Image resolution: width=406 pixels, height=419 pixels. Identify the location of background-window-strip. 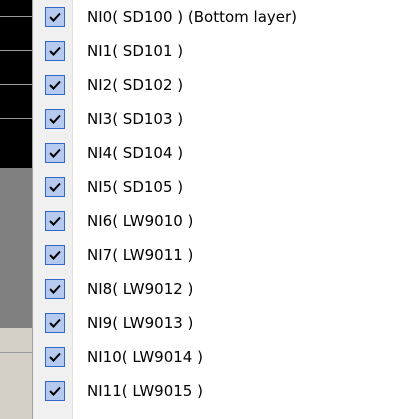
(16, 209).